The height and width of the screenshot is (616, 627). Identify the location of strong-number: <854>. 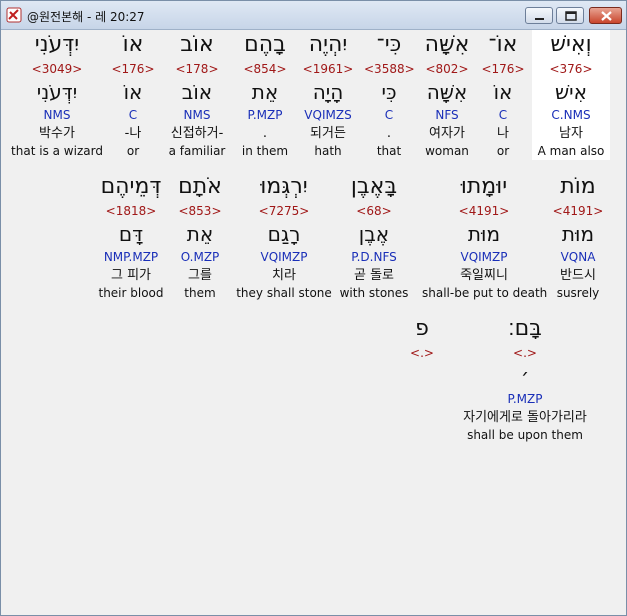
(265, 69).